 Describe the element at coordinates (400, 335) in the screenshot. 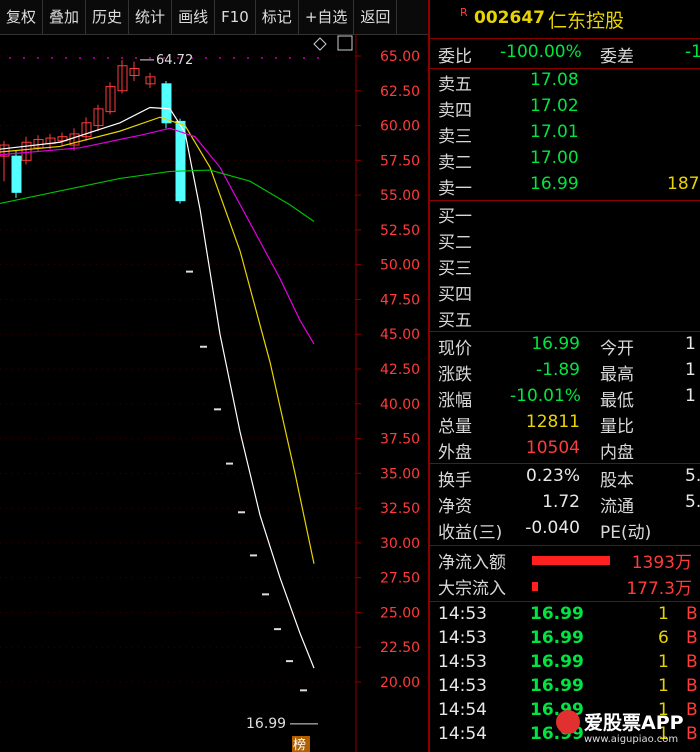

I see `price-axis-label: 45.00` at that location.